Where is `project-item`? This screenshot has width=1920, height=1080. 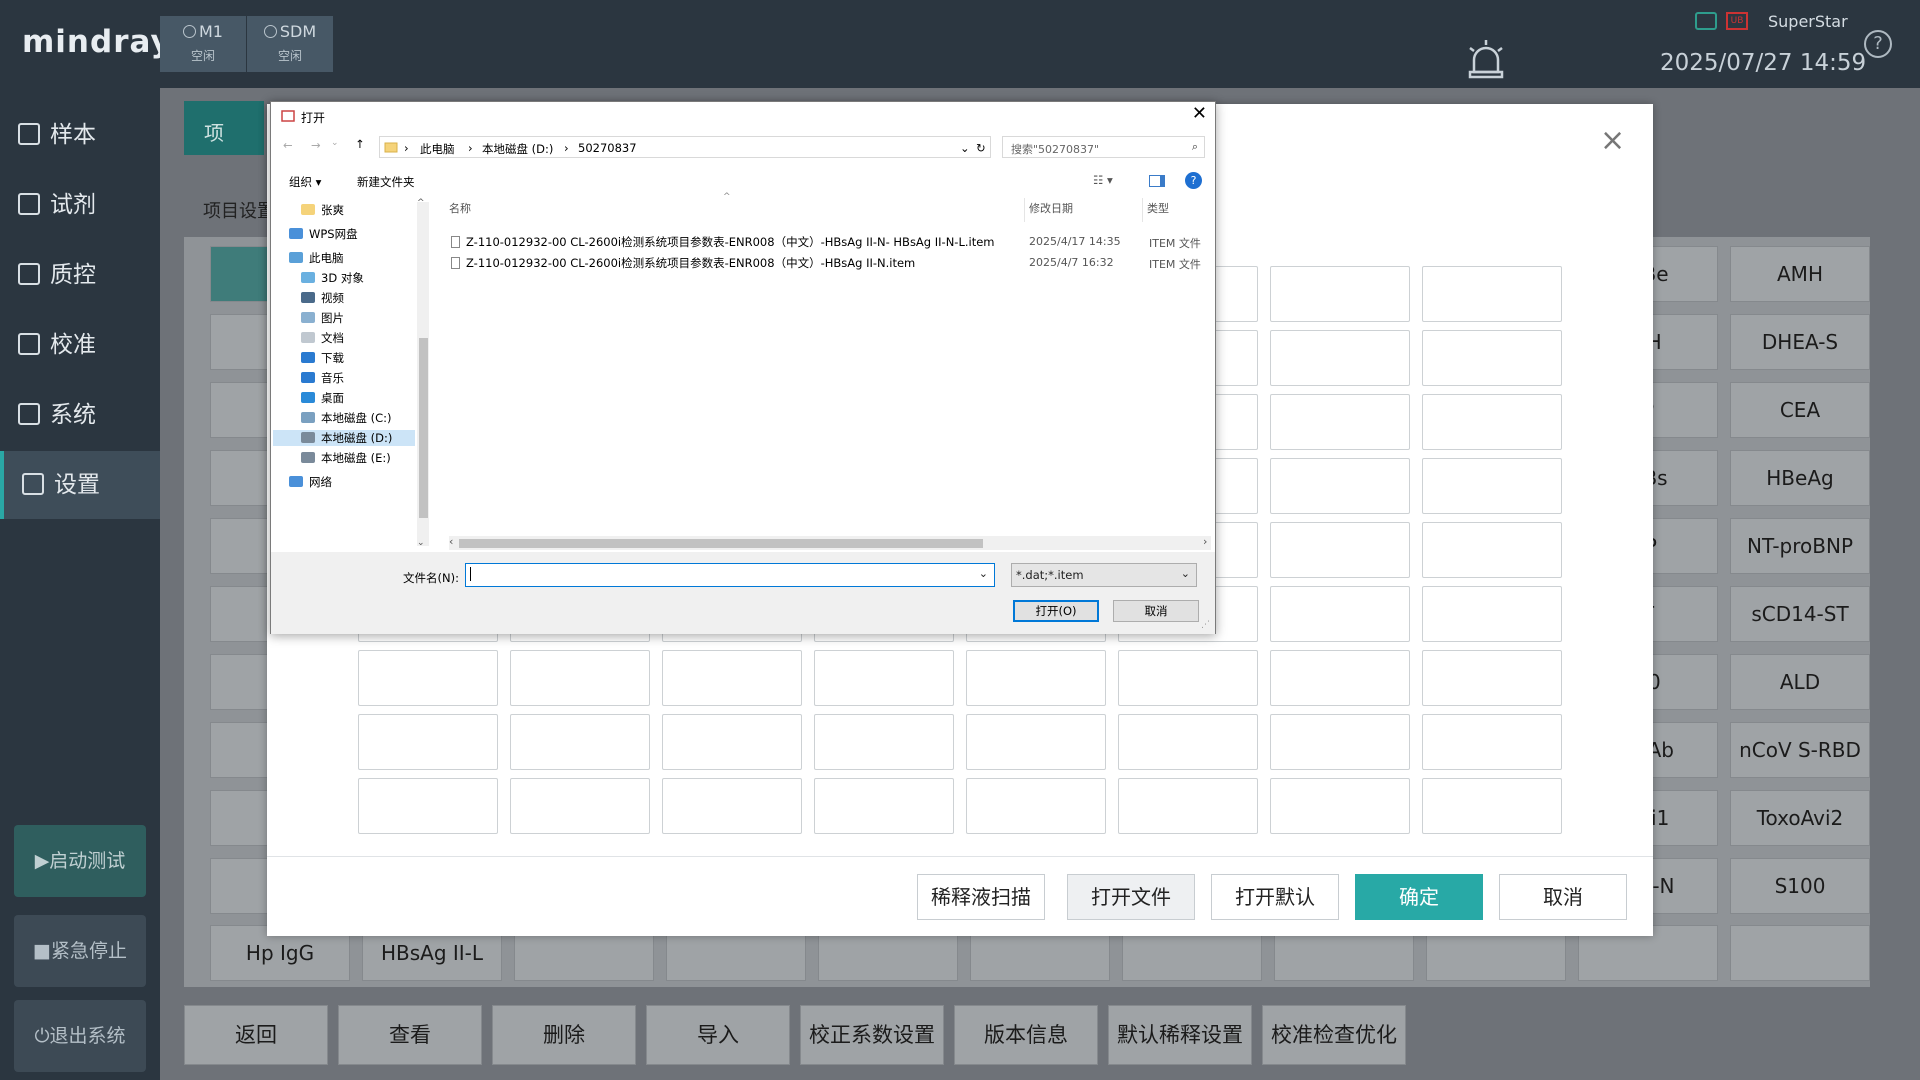
project-item is located at coordinates (1800, 953).